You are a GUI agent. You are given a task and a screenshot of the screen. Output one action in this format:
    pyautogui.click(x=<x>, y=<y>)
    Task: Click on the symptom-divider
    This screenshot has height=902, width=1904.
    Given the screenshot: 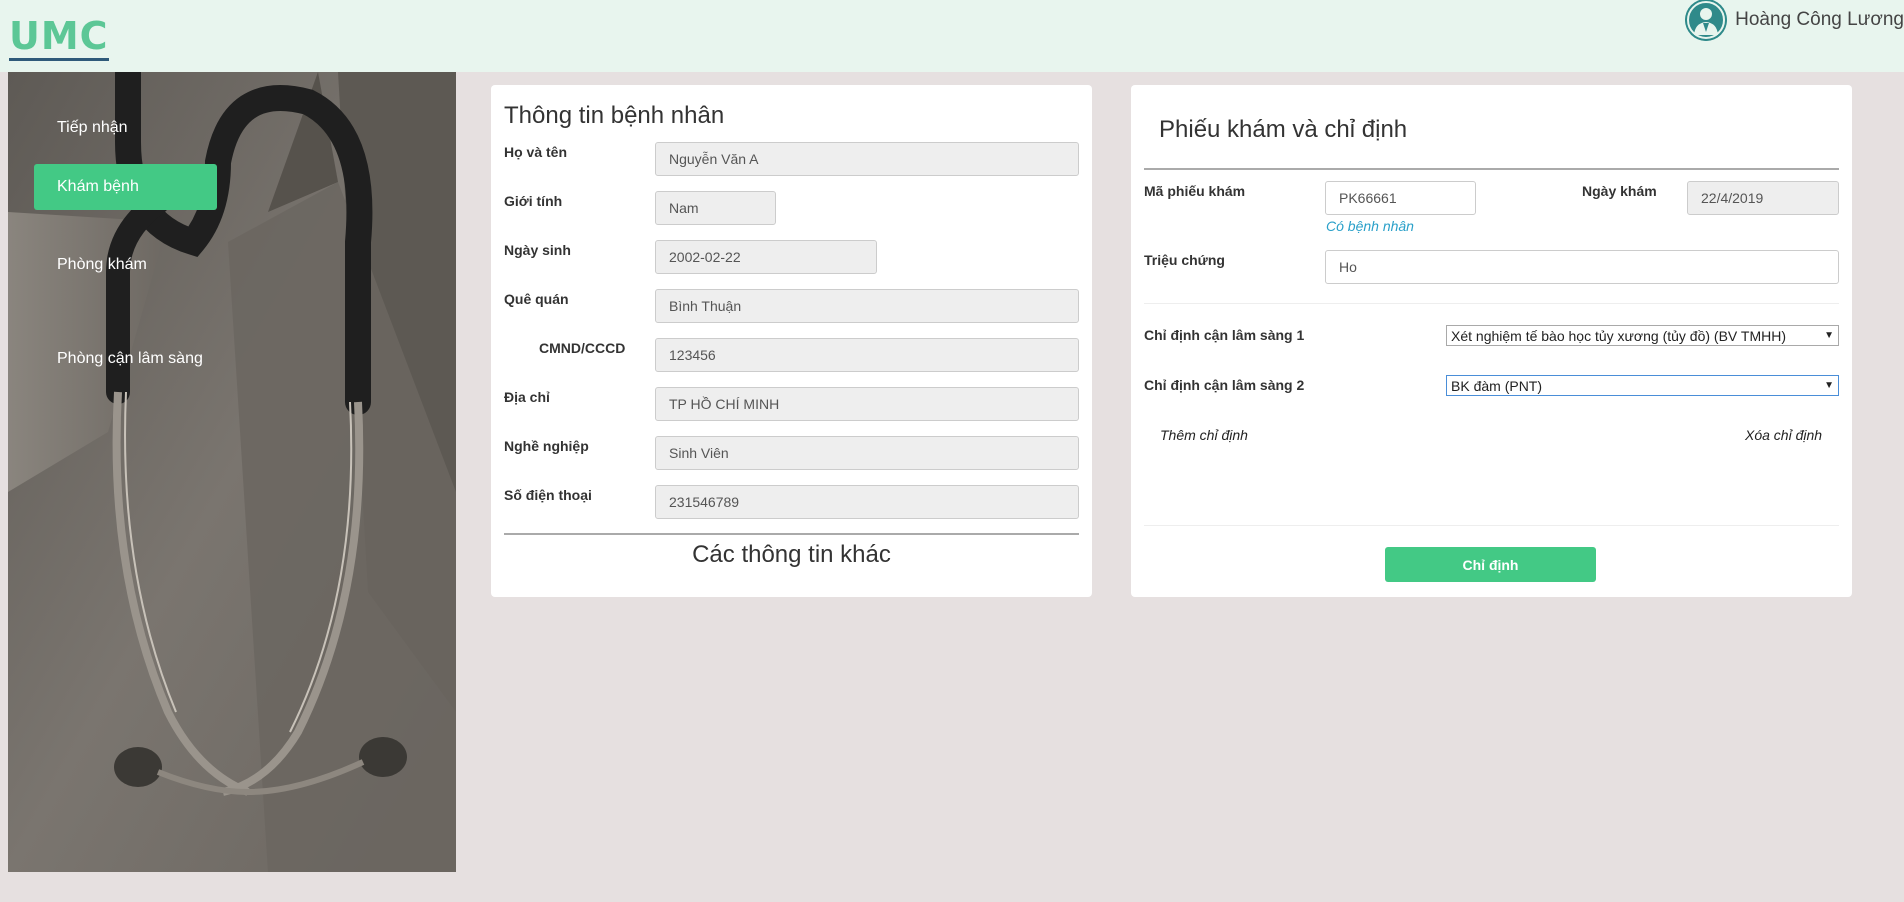 What is the action you would take?
    pyautogui.click(x=1491, y=303)
    